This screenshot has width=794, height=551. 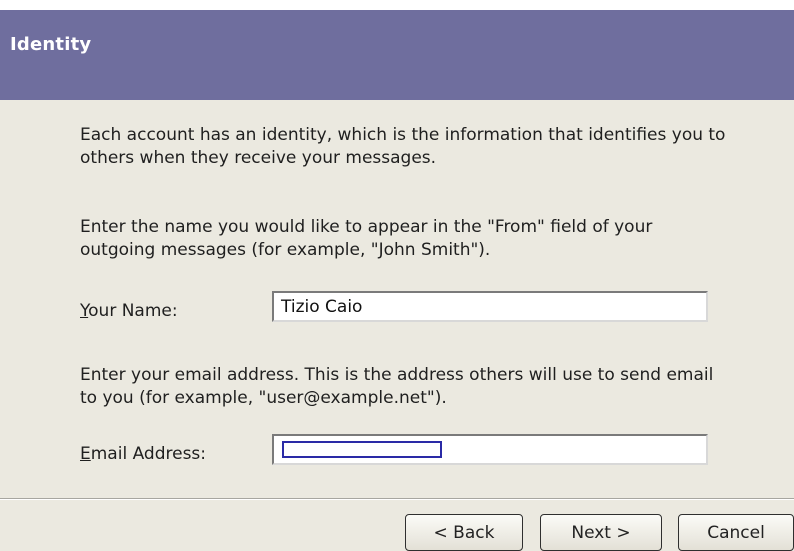 I want to click on cancel-button: Cancel, so click(x=736, y=532).